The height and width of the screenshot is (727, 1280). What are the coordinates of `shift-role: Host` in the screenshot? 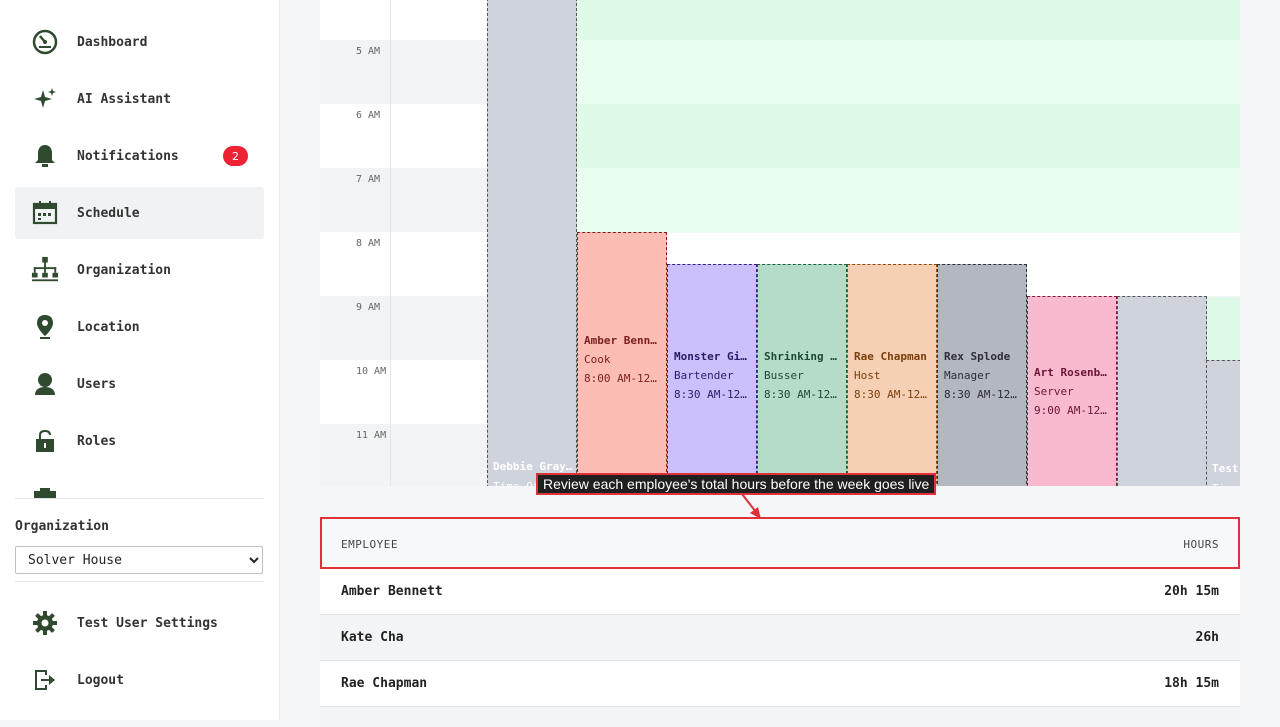 It's located at (867, 375).